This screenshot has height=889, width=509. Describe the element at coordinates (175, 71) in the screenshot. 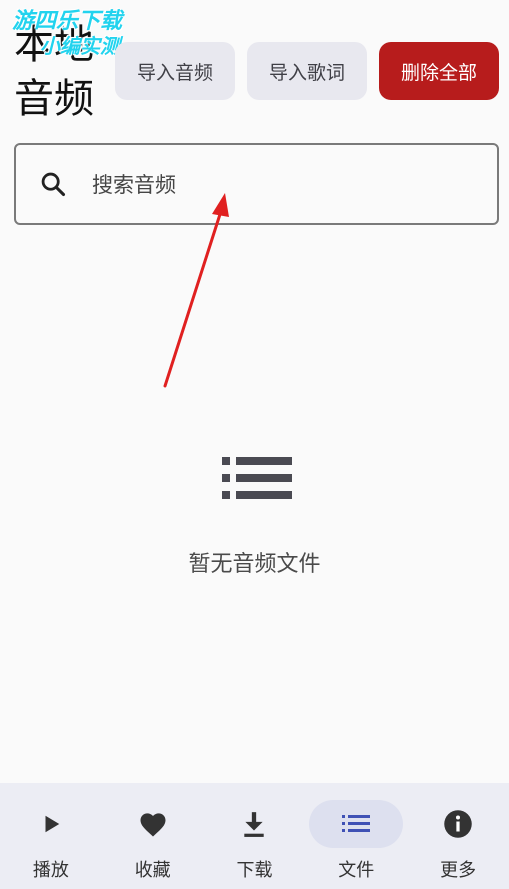

I see `import-audio-button: 导入音频` at that location.